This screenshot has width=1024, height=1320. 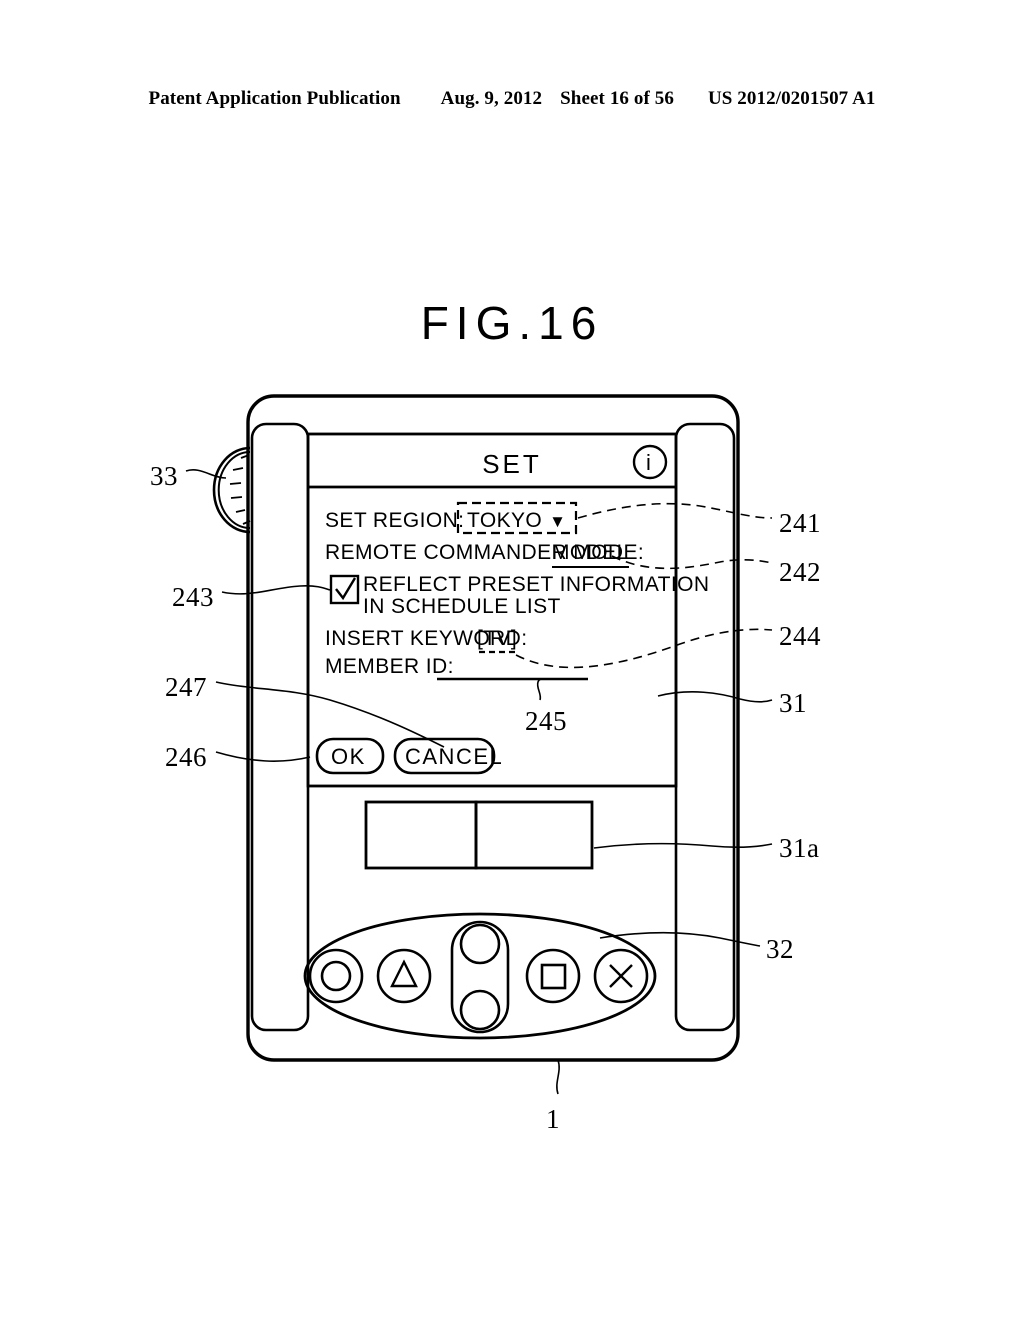 I want to click on reference-numeral-31a: 31a, so click(x=799, y=848).